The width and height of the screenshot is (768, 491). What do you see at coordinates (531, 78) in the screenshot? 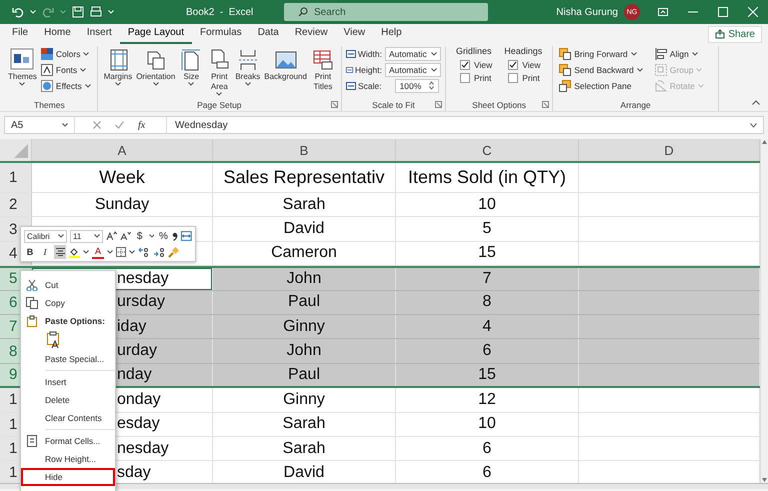
I see `checkbox-label: Print` at bounding box center [531, 78].